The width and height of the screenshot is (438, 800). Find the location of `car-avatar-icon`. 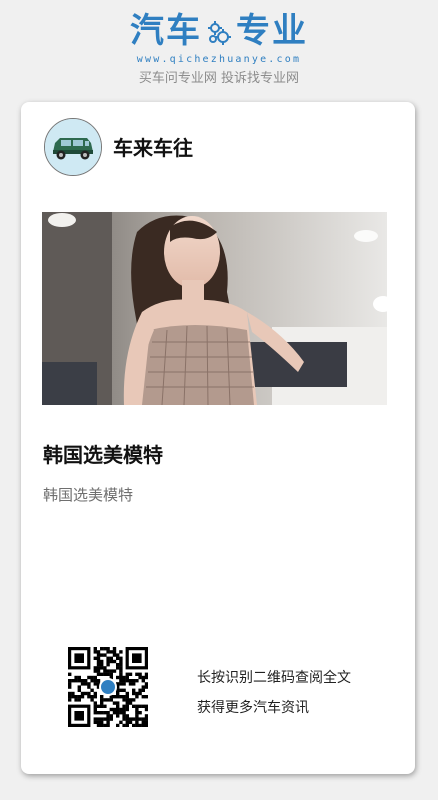

car-avatar-icon is located at coordinates (73, 147).